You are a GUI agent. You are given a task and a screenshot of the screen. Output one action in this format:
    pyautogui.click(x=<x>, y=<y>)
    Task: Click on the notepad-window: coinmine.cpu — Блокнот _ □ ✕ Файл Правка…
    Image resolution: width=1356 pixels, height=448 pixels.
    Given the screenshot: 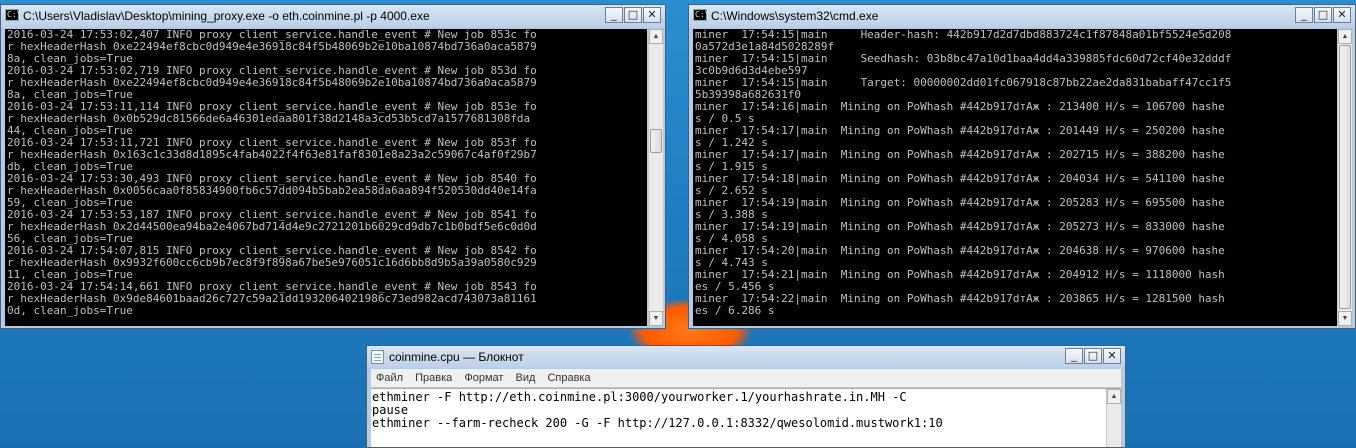 What is the action you would take?
    pyautogui.click(x=746, y=396)
    